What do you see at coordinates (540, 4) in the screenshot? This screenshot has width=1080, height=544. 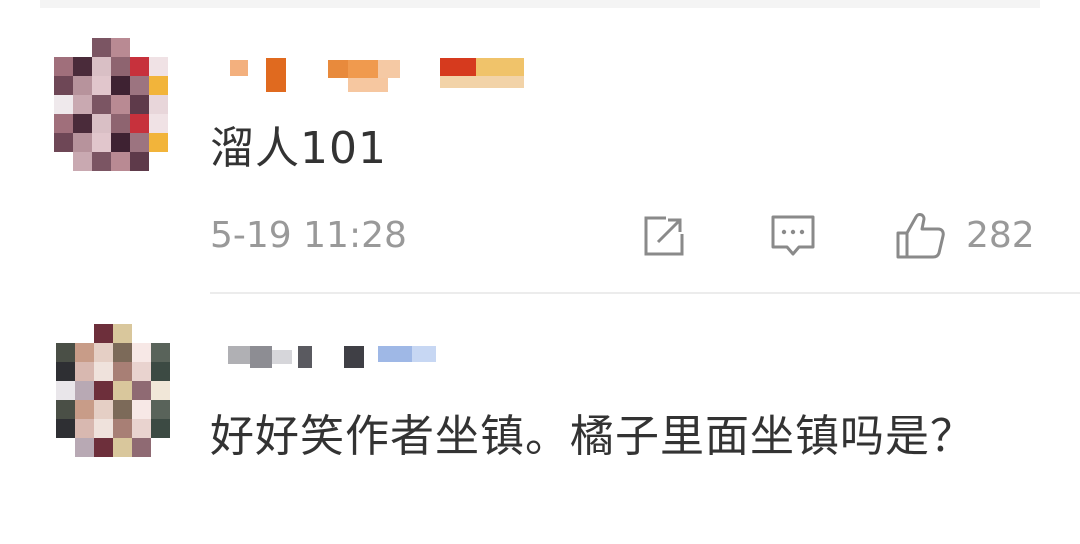 I see `previous-item-edge` at bounding box center [540, 4].